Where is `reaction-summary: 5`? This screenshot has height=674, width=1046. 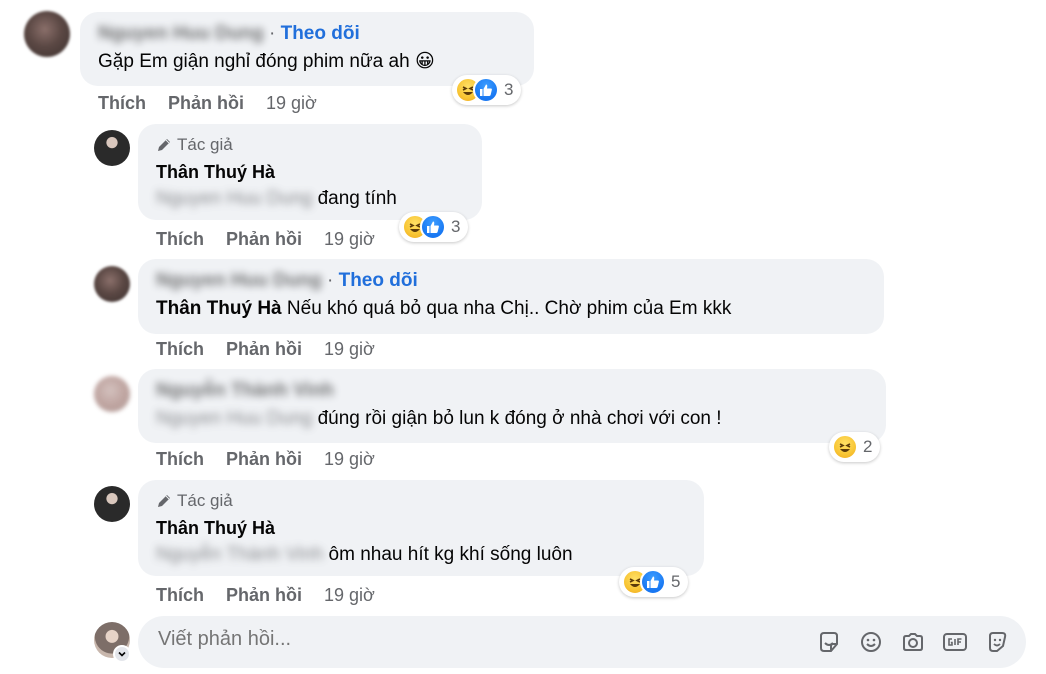
reaction-summary: 5 is located at coordinates (654, 582).